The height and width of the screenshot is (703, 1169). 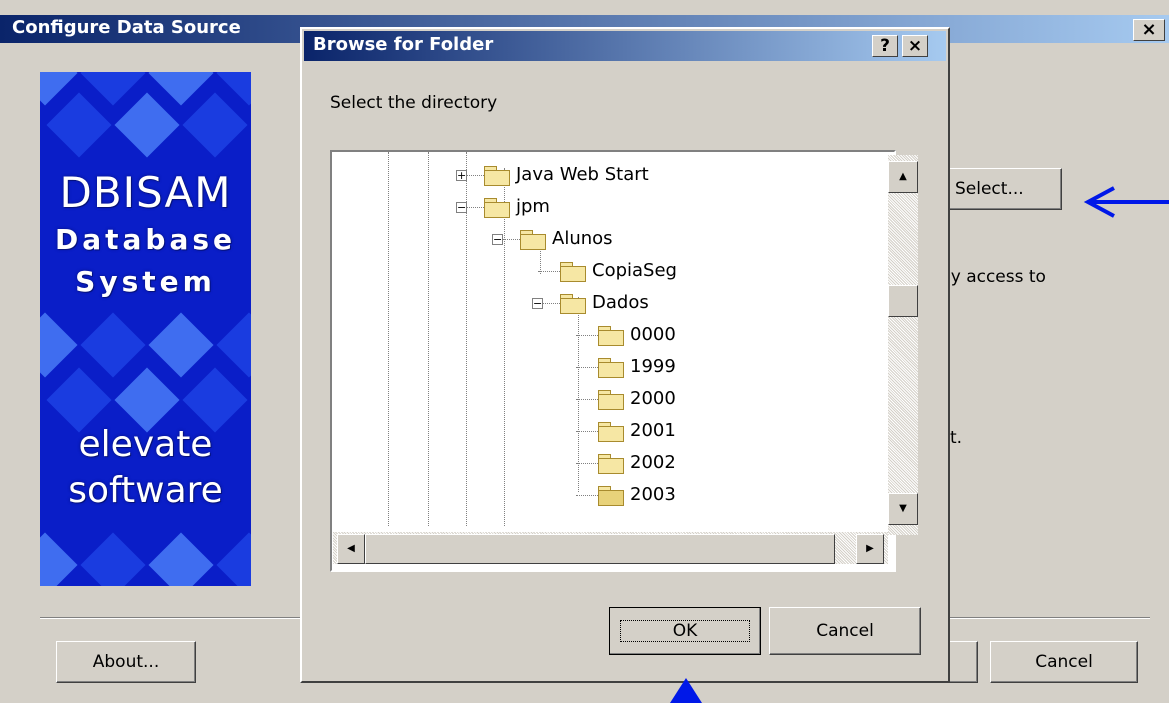 What do you see at coordinates (145, 329) in the screenshot?
I see `dbisam-logo-banner: DBISAM Database System elevate software` at bounding box center [145, 329].